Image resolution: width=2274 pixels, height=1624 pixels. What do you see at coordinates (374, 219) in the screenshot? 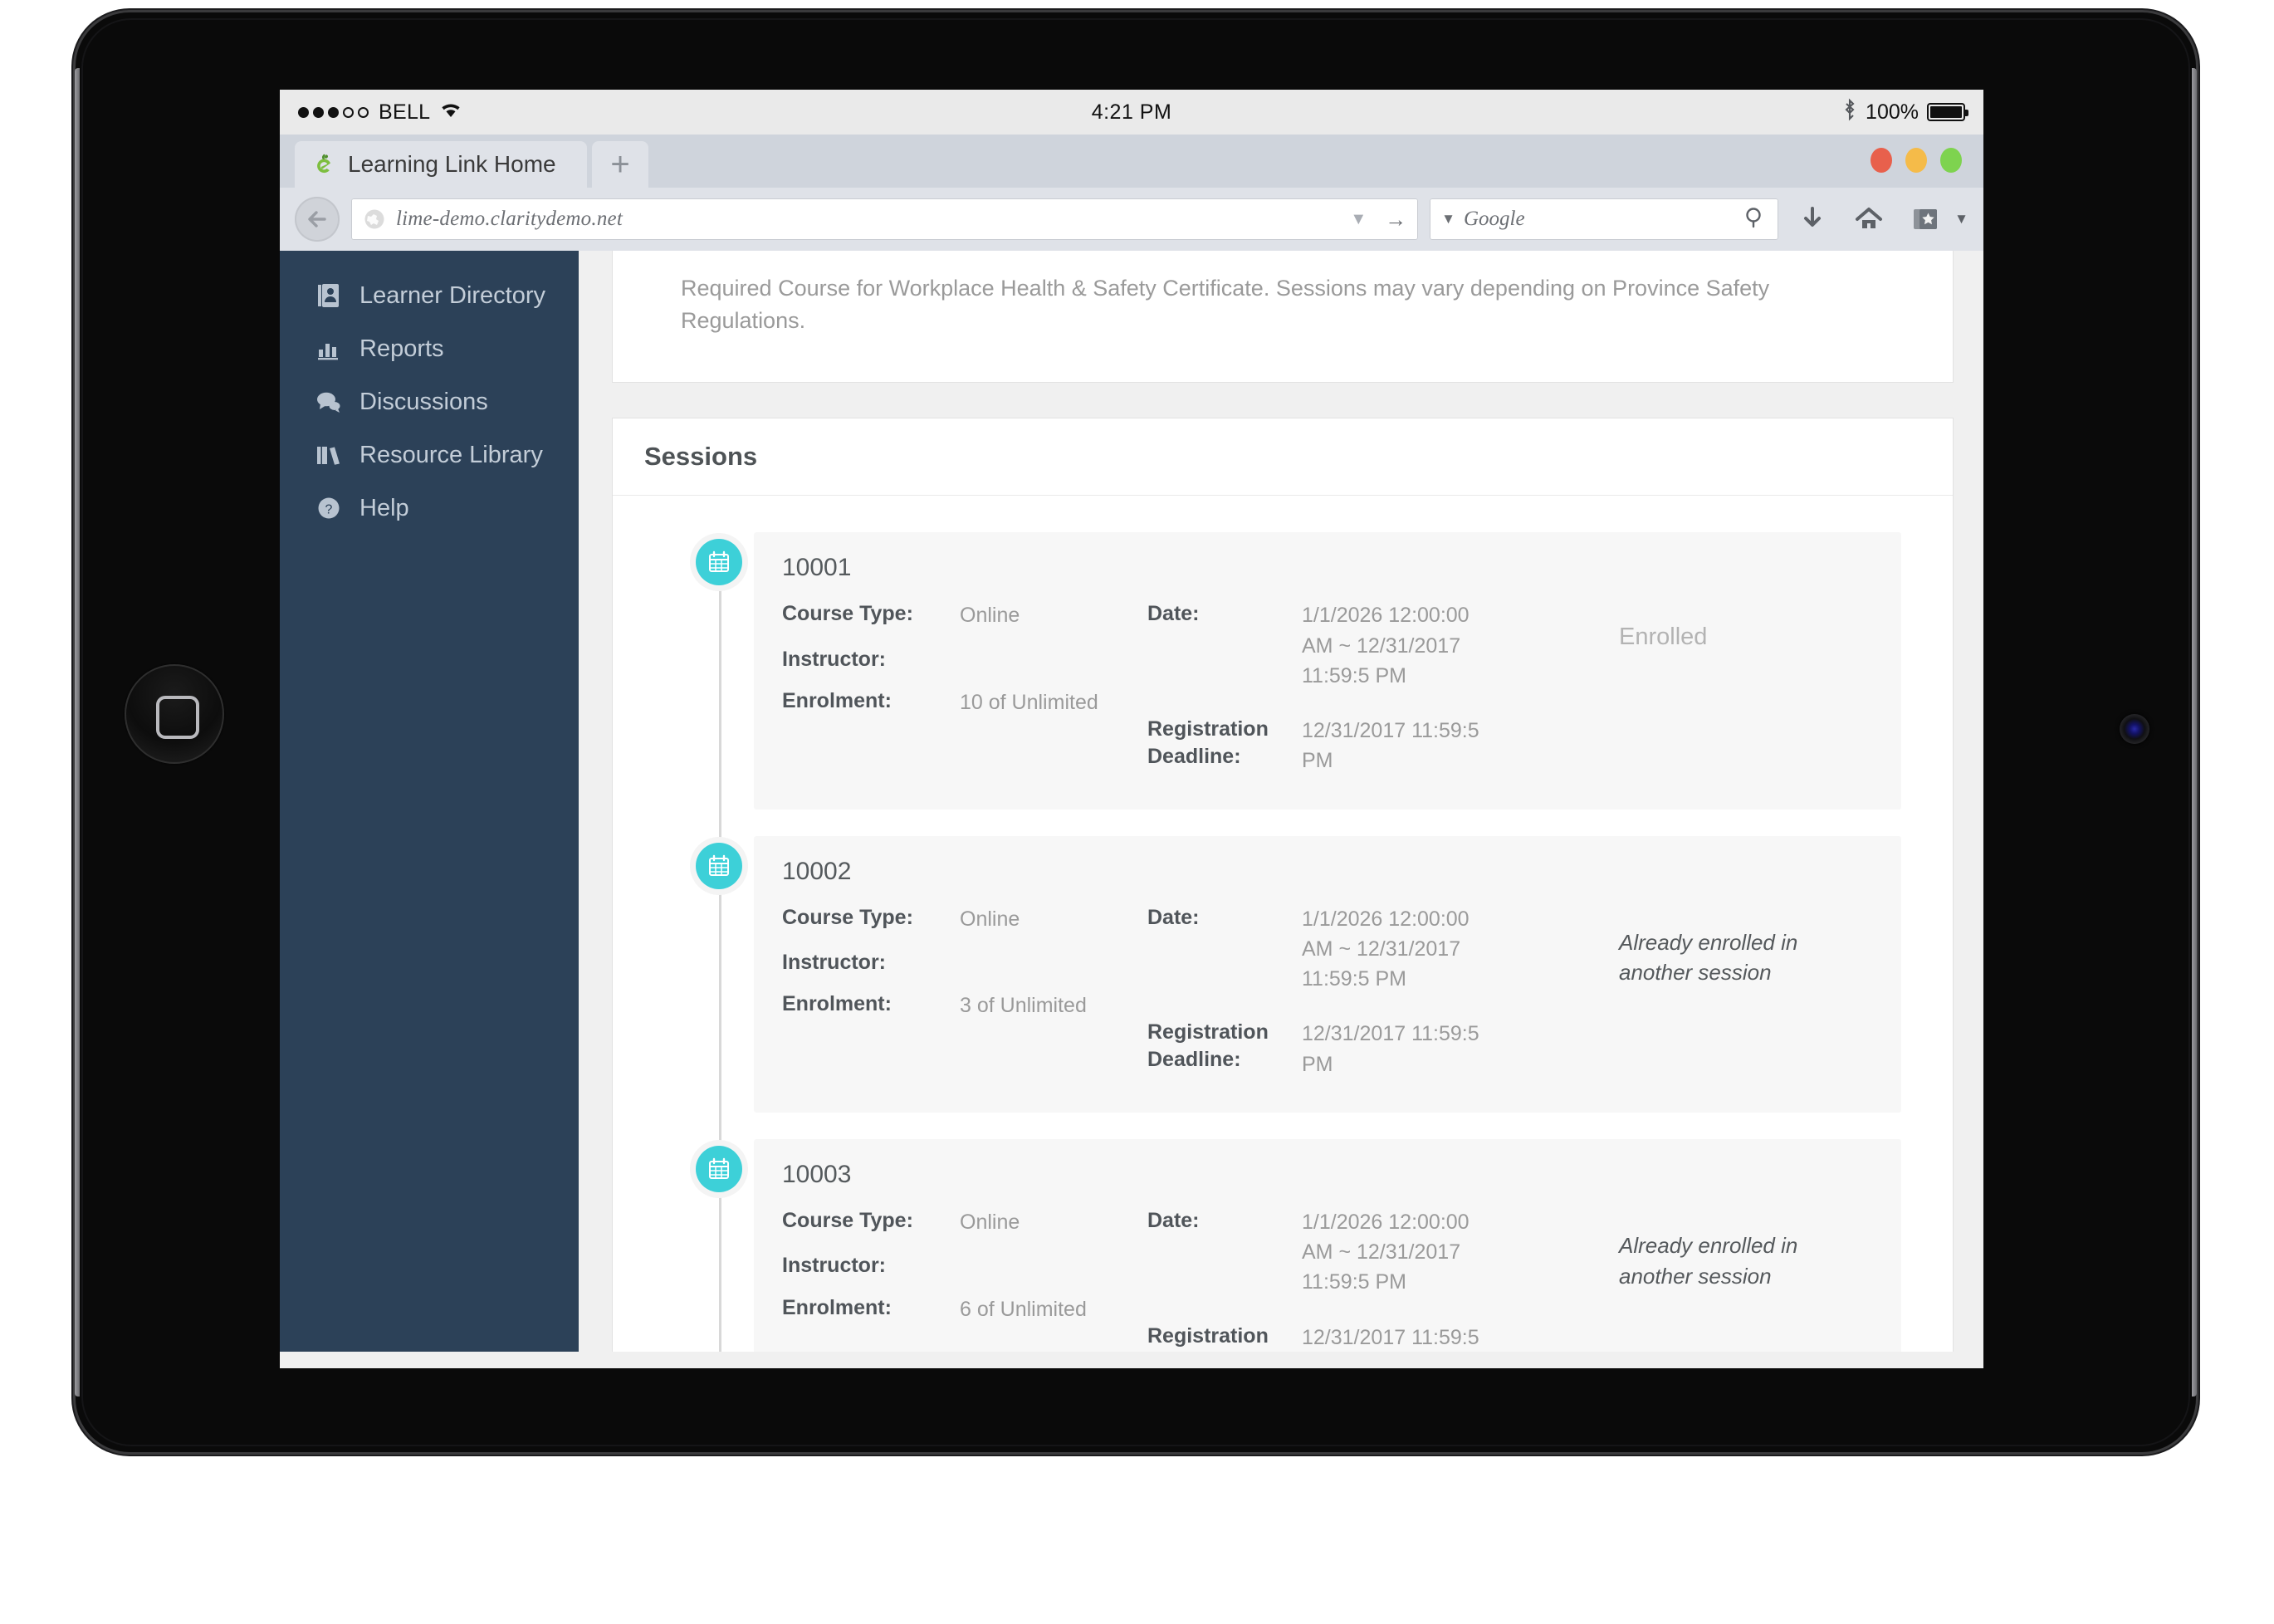
I see `globe-icon` at bounding box center [374, 219].